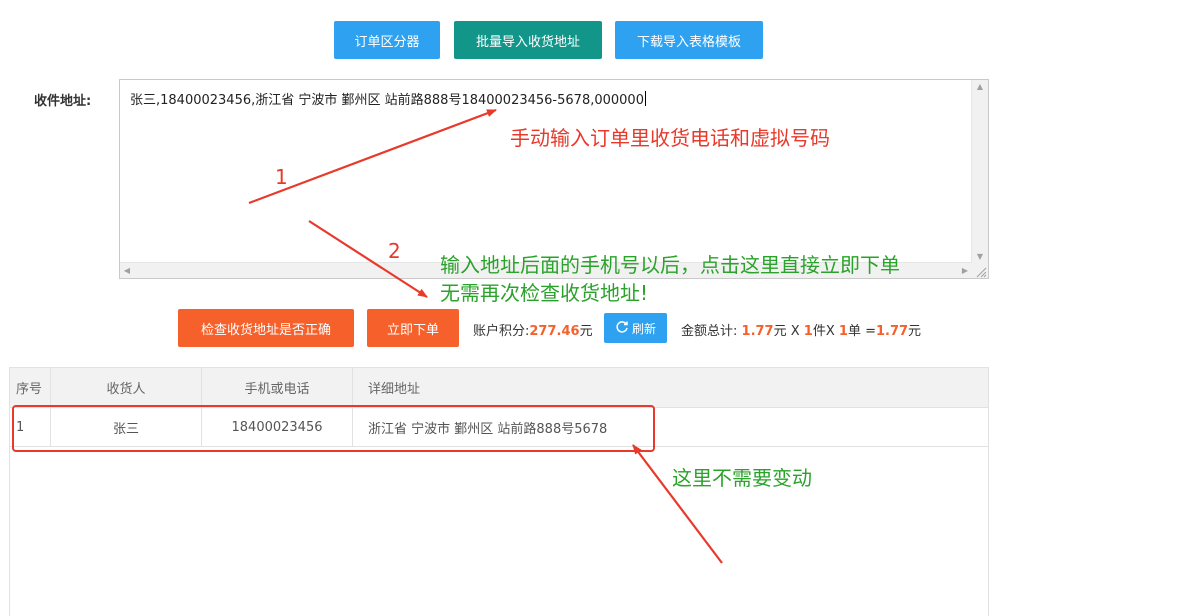  I want to click on address-label: 收件地址:, so click(63, 101).